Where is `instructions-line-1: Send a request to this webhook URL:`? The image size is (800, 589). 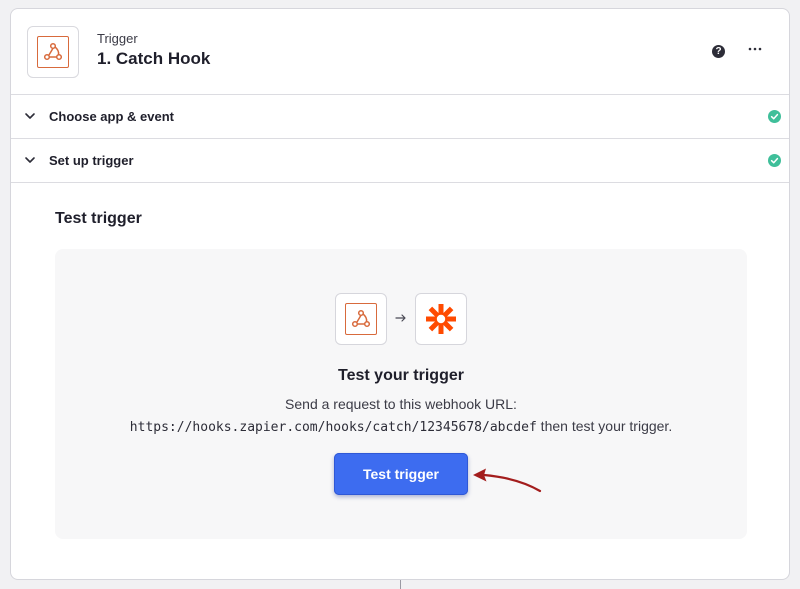 instructions-line-1: Send a request to this webhook URL: is located at coordinates (401, 404).